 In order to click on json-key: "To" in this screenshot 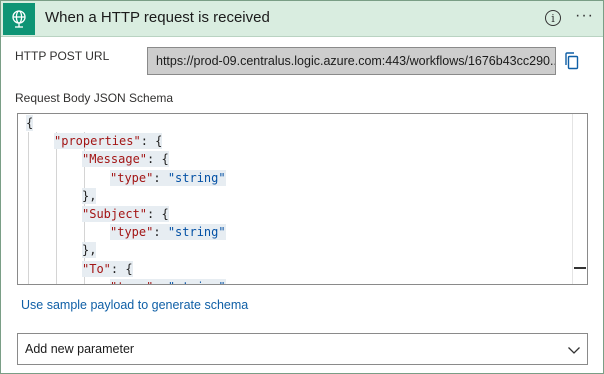, I will do `click(96, 268)`.